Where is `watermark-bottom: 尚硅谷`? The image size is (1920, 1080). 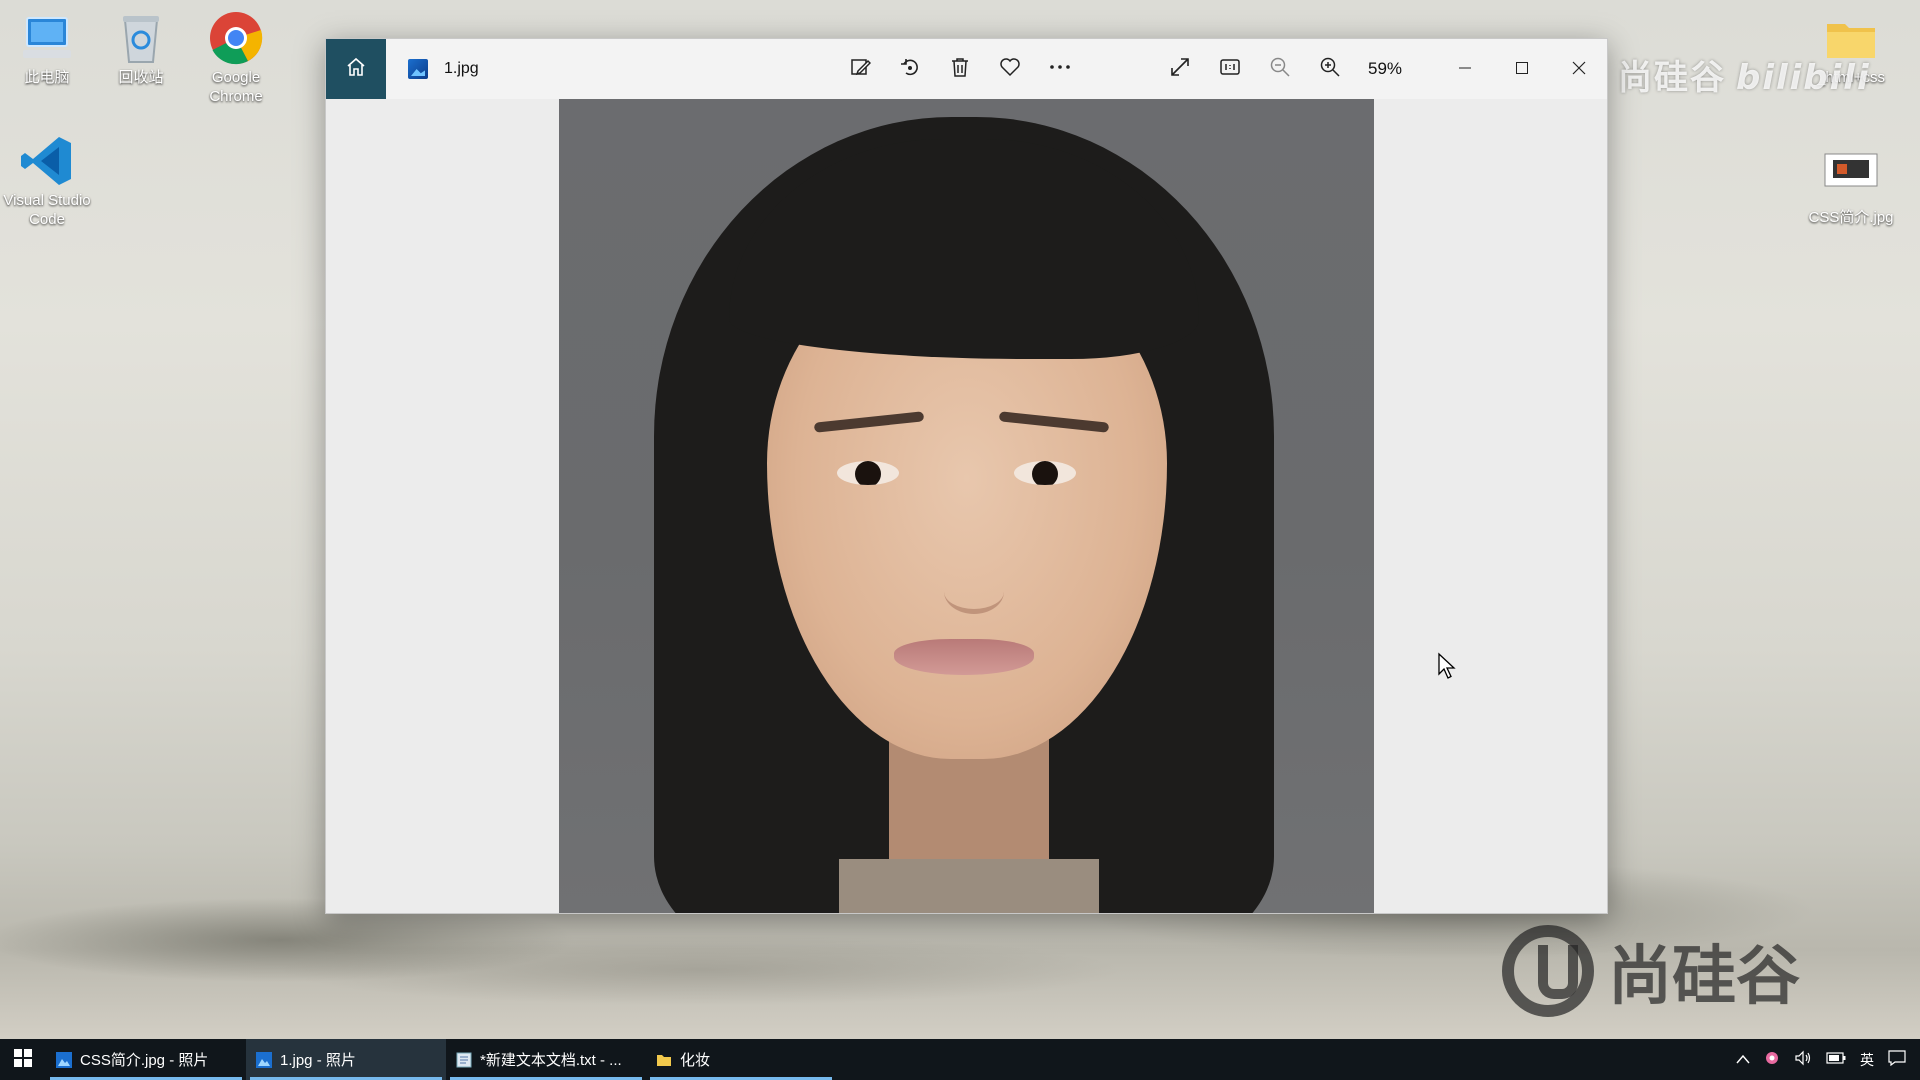 watermark-bottom: 尚硅谷 is located at coordinates (1651, 971).